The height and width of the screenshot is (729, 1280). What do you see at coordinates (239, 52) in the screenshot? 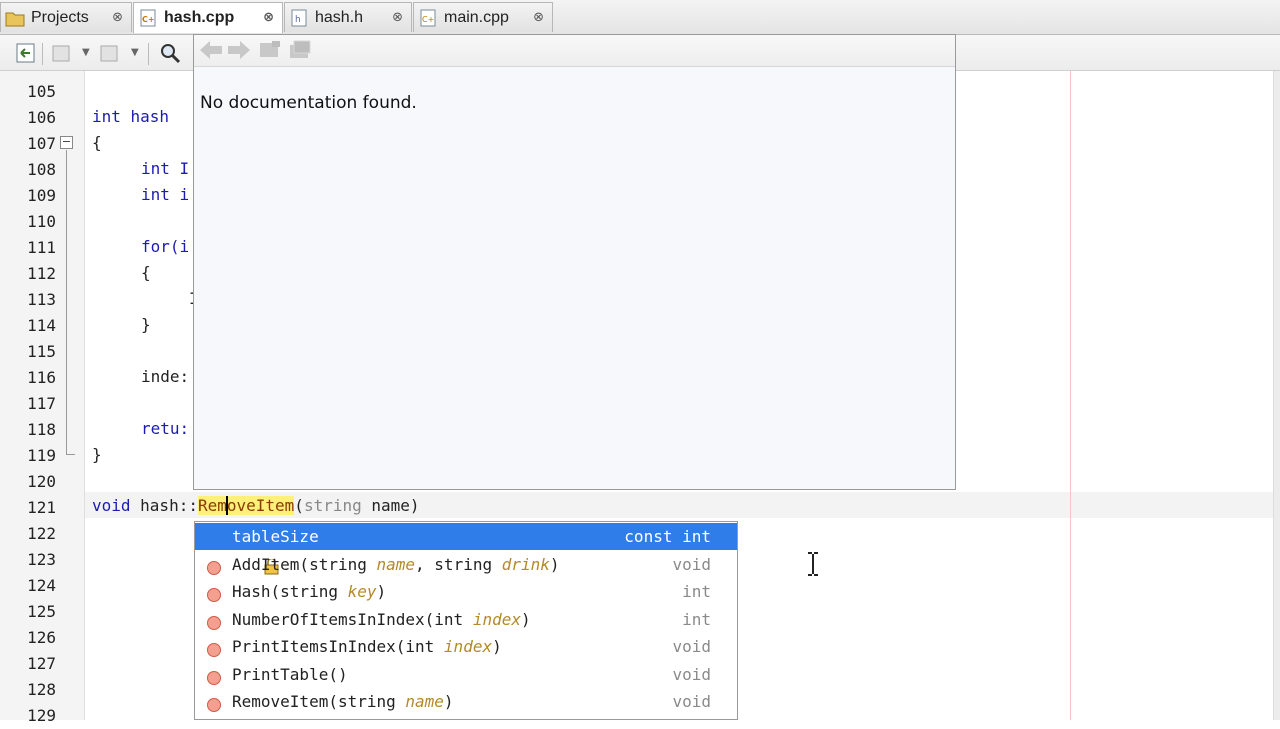
I see `forward-arrow-icon` at bounding box center [239, 52].